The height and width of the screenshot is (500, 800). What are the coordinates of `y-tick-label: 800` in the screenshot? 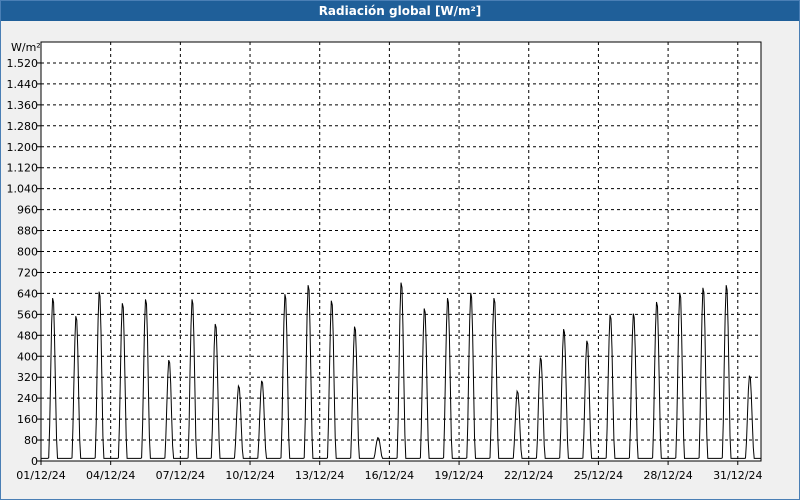 It's located at (27, 252).